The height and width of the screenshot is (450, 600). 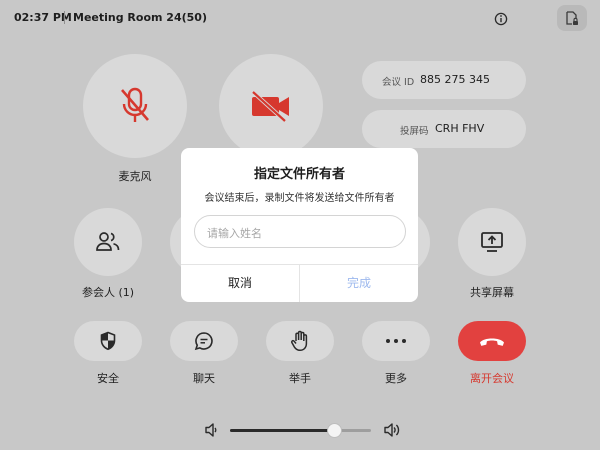 What do you see at coordinates (501, 19) in the screenshot?
I see `info-icon` at bounding box center [501, 19].